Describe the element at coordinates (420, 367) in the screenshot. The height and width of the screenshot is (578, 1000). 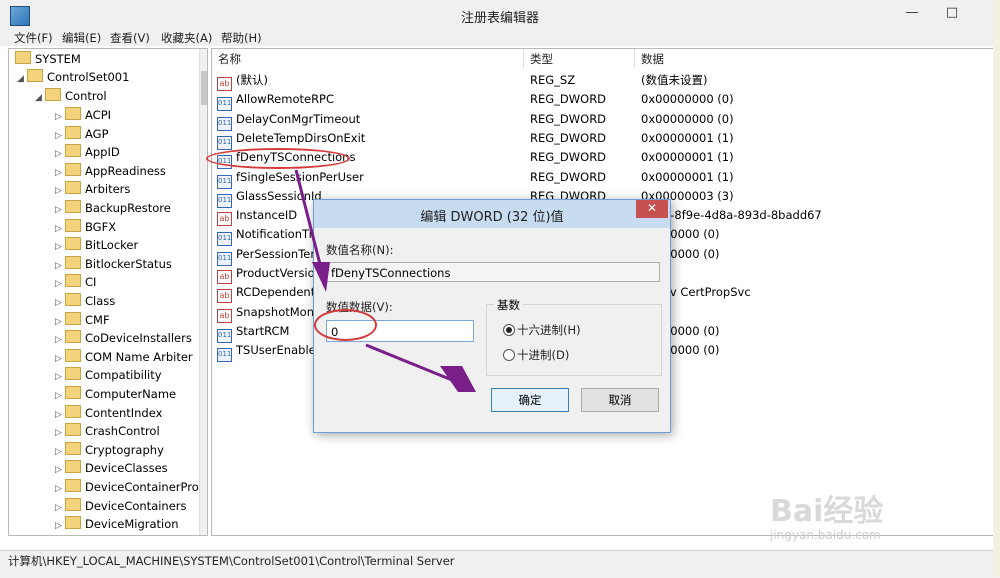
I see `arrow-to-ok-button` at that location.